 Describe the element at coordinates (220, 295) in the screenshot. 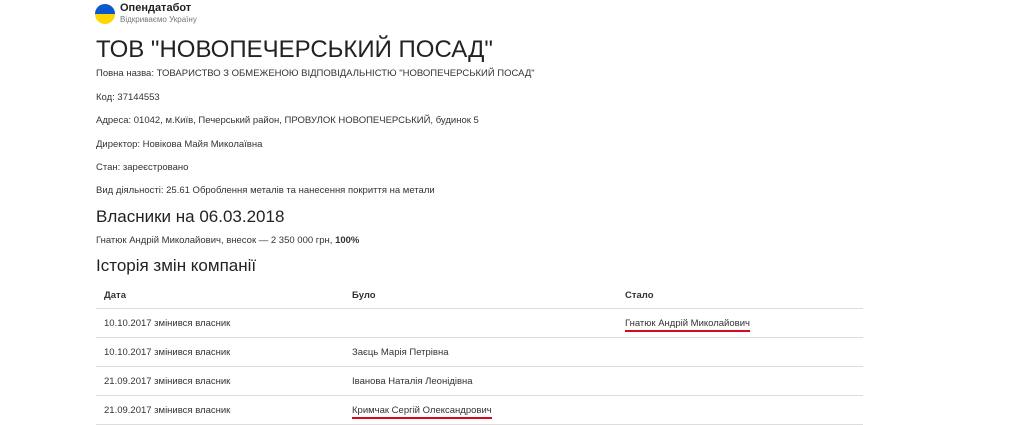

I see `column-header-date: Дата` at that location.